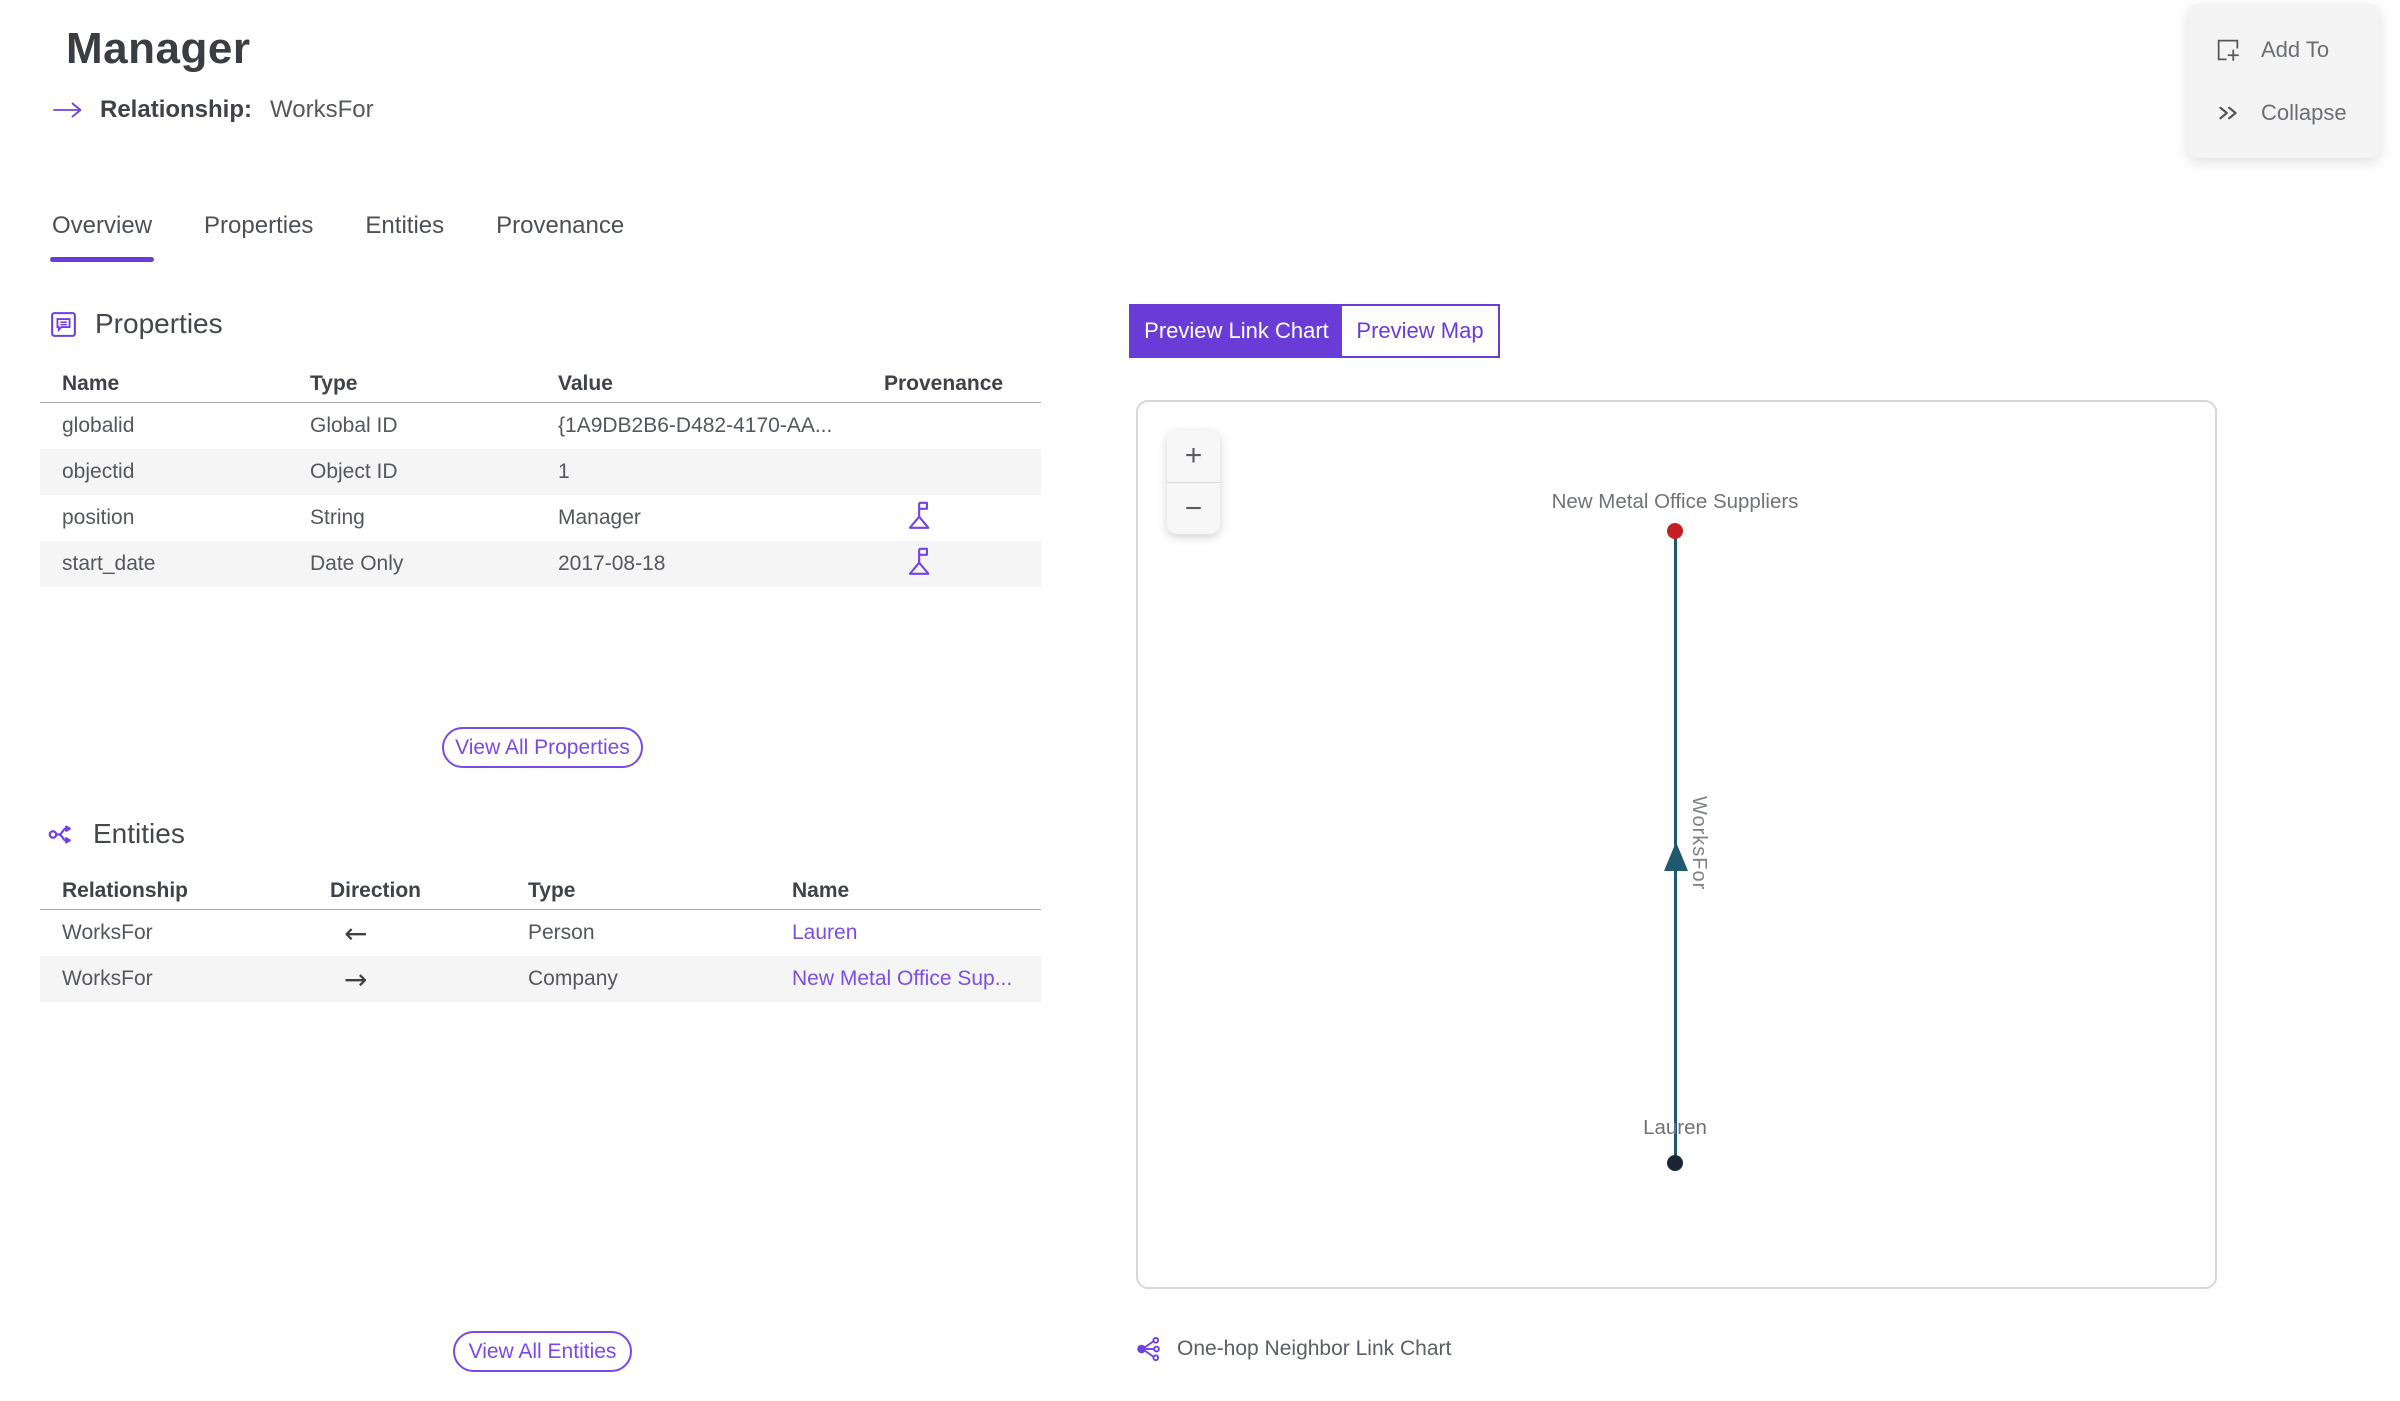 The height and width of the screenshot is (1401, 2400). I want to click on node-person, so click(1675, 1163).